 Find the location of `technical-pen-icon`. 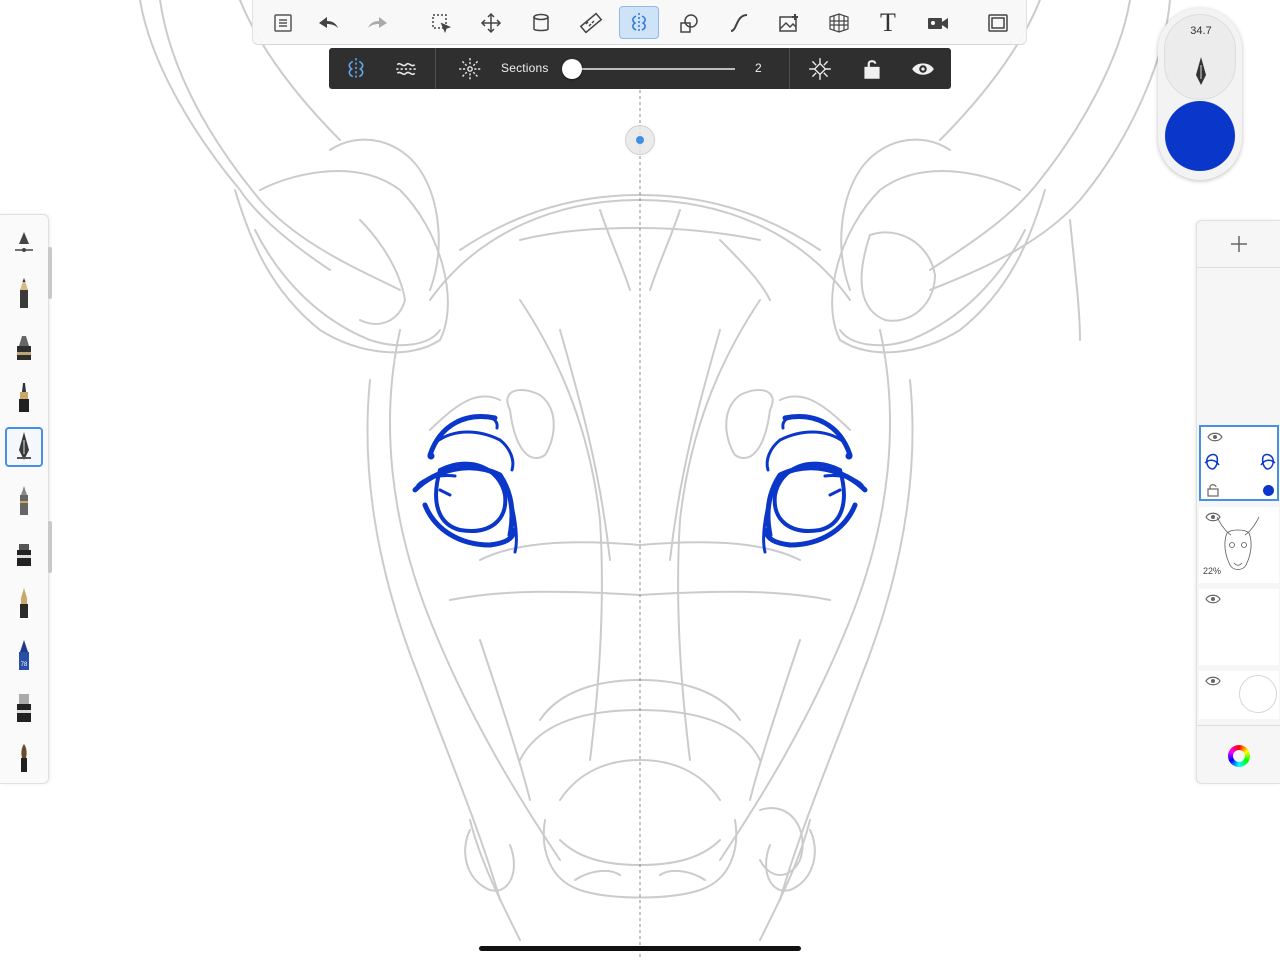

technical-pen-icon is located at coordinates (24, 446).